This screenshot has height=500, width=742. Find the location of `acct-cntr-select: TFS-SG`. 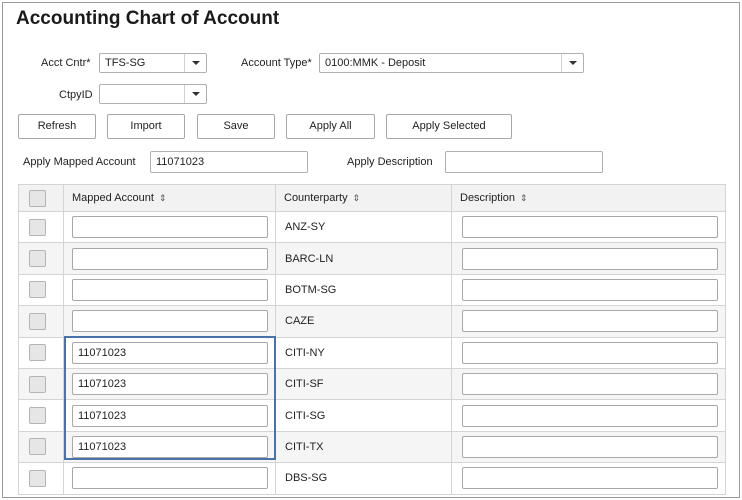

acct-cntr-select: TFS-SG is located at coordinates (153, 63).